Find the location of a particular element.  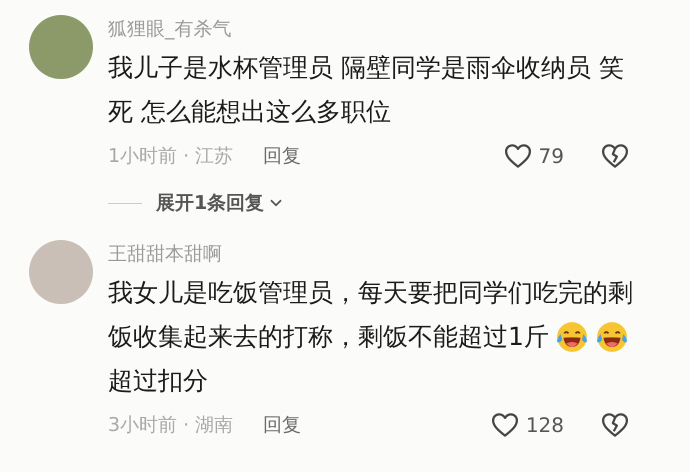

comment-text: 饭收集起来去的打称，剩饭不能超过1斤 is located at coordinates (328, 337).